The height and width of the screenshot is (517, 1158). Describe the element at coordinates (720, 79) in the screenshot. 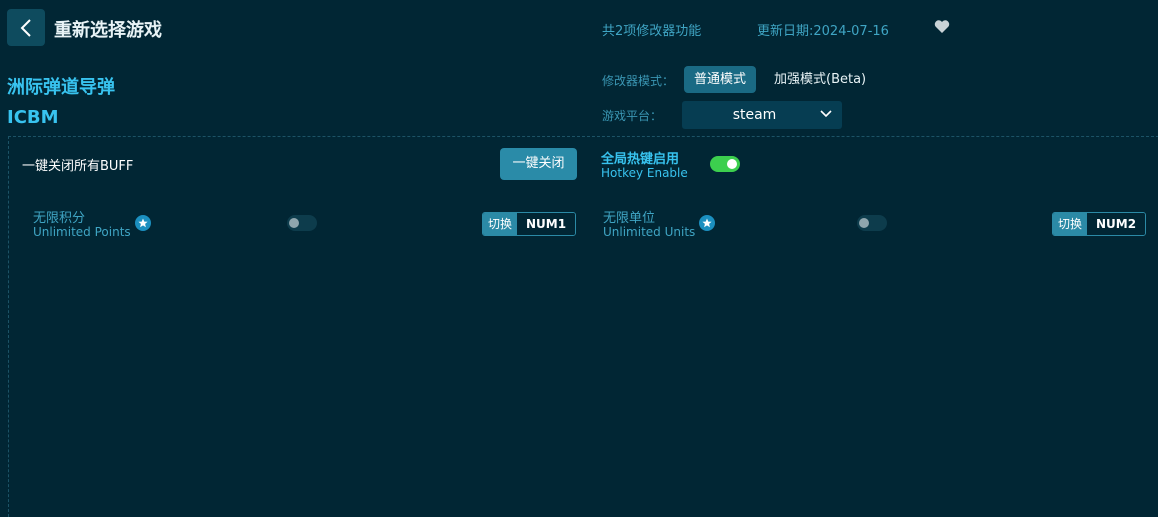

I see `mode-normal-button: 普通模式` at that location.